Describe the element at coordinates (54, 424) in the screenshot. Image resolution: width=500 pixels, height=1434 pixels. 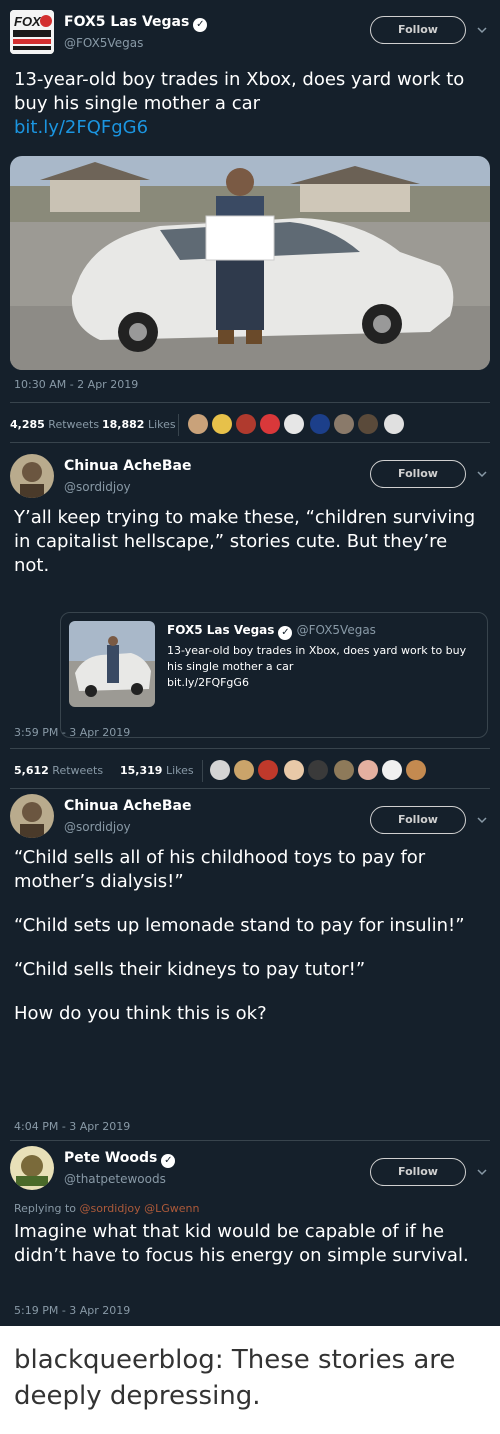
I see `retweet-count: 4,285 Retweets` at that location.